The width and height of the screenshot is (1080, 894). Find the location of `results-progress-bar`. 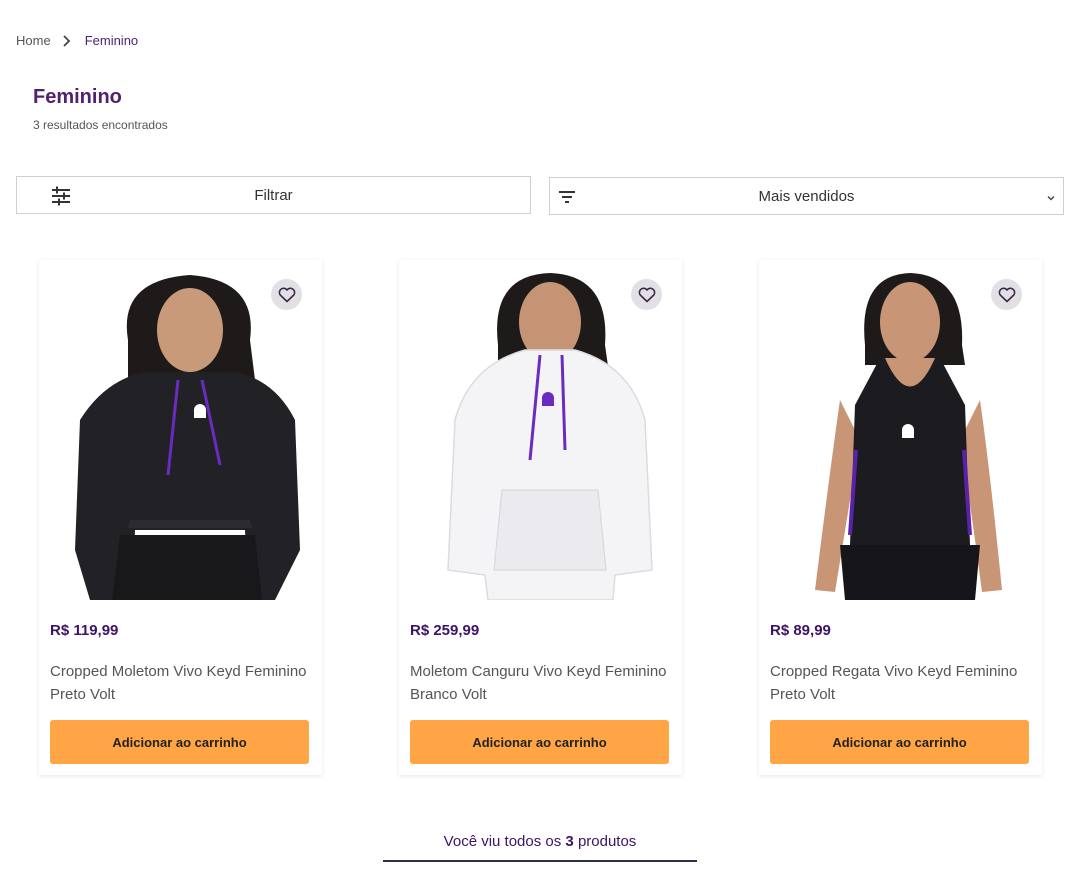

results-progress-bar is located at coordinates (540, 861).